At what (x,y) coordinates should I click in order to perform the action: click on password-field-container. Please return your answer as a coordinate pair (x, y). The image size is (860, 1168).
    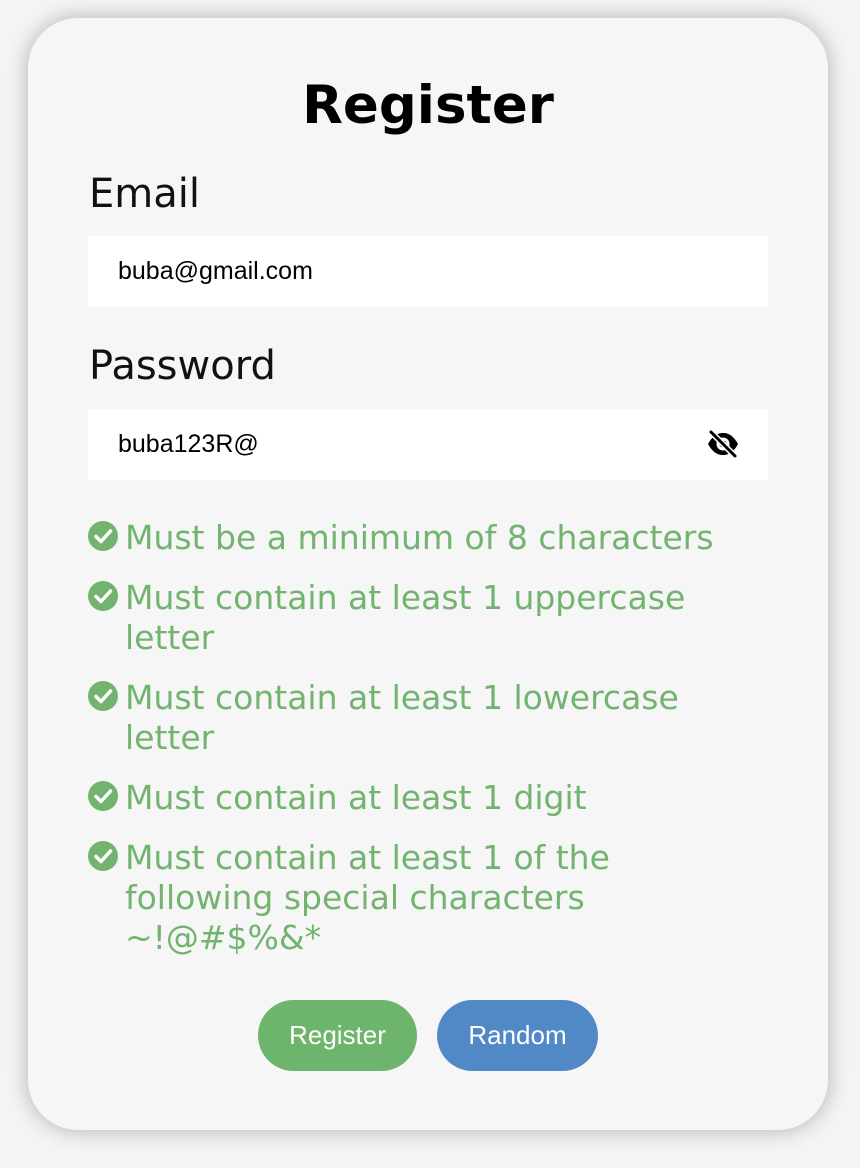
    Looking at the image, I should click on (428, 444).